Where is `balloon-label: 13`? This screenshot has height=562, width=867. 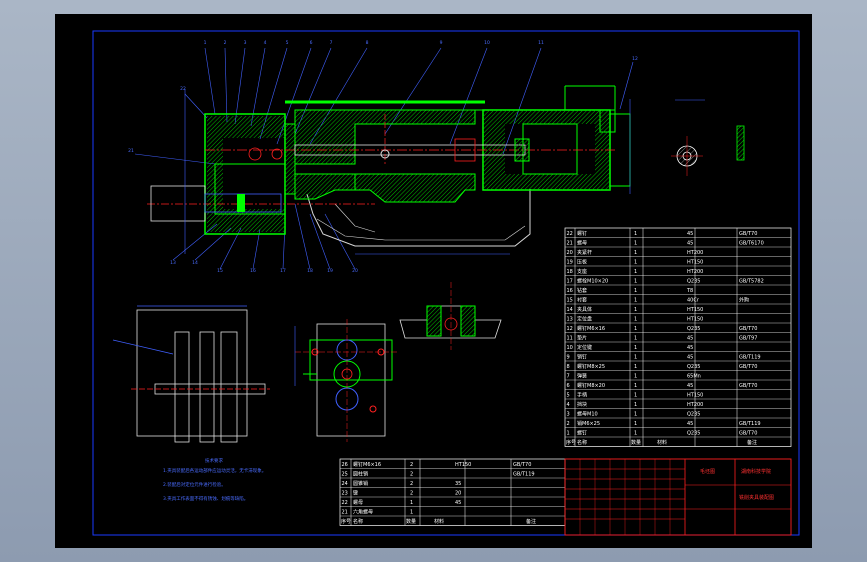 balloon-label: 13 is located at coordinates (173, 263).